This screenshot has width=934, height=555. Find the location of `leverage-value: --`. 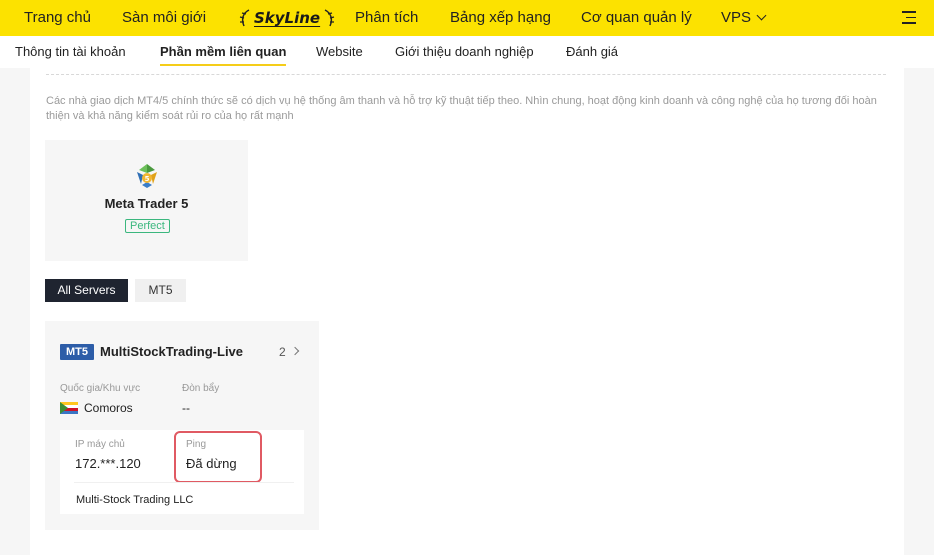

leverage-value: -- is located at coordinates (186, 408).